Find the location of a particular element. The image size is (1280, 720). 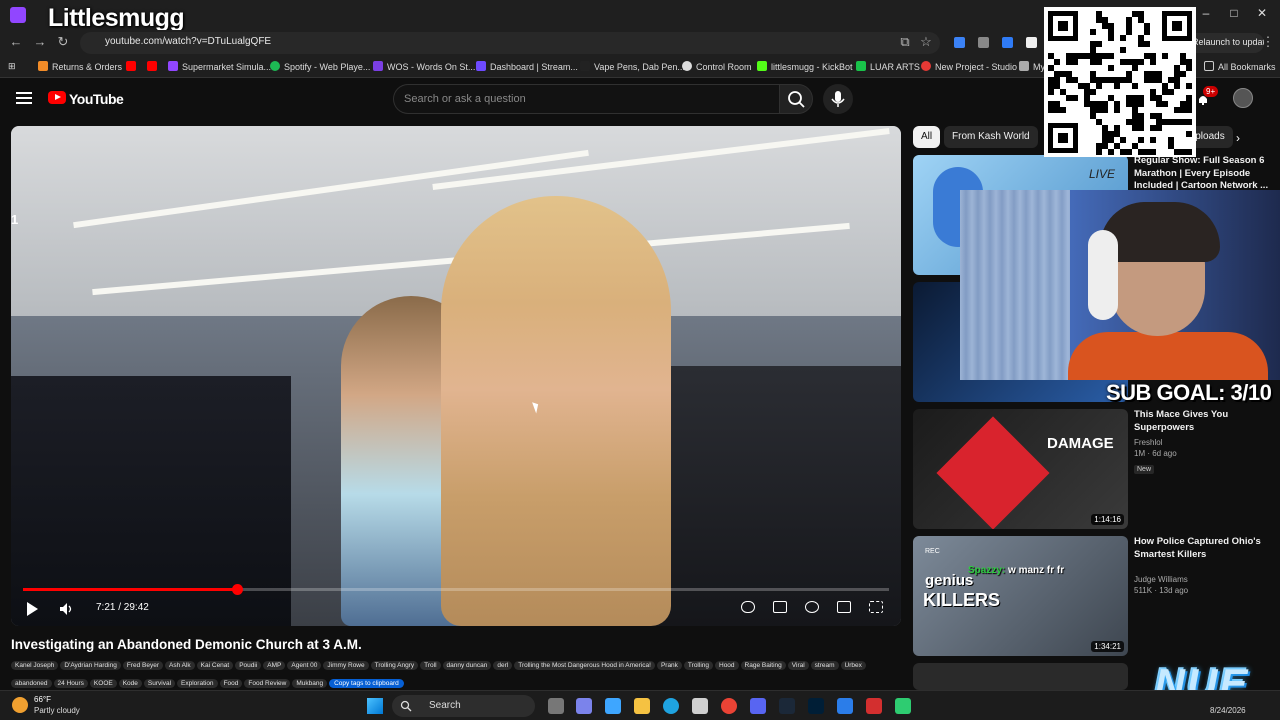

channel-name: Freshlol is located at coordinates (1204, 442).